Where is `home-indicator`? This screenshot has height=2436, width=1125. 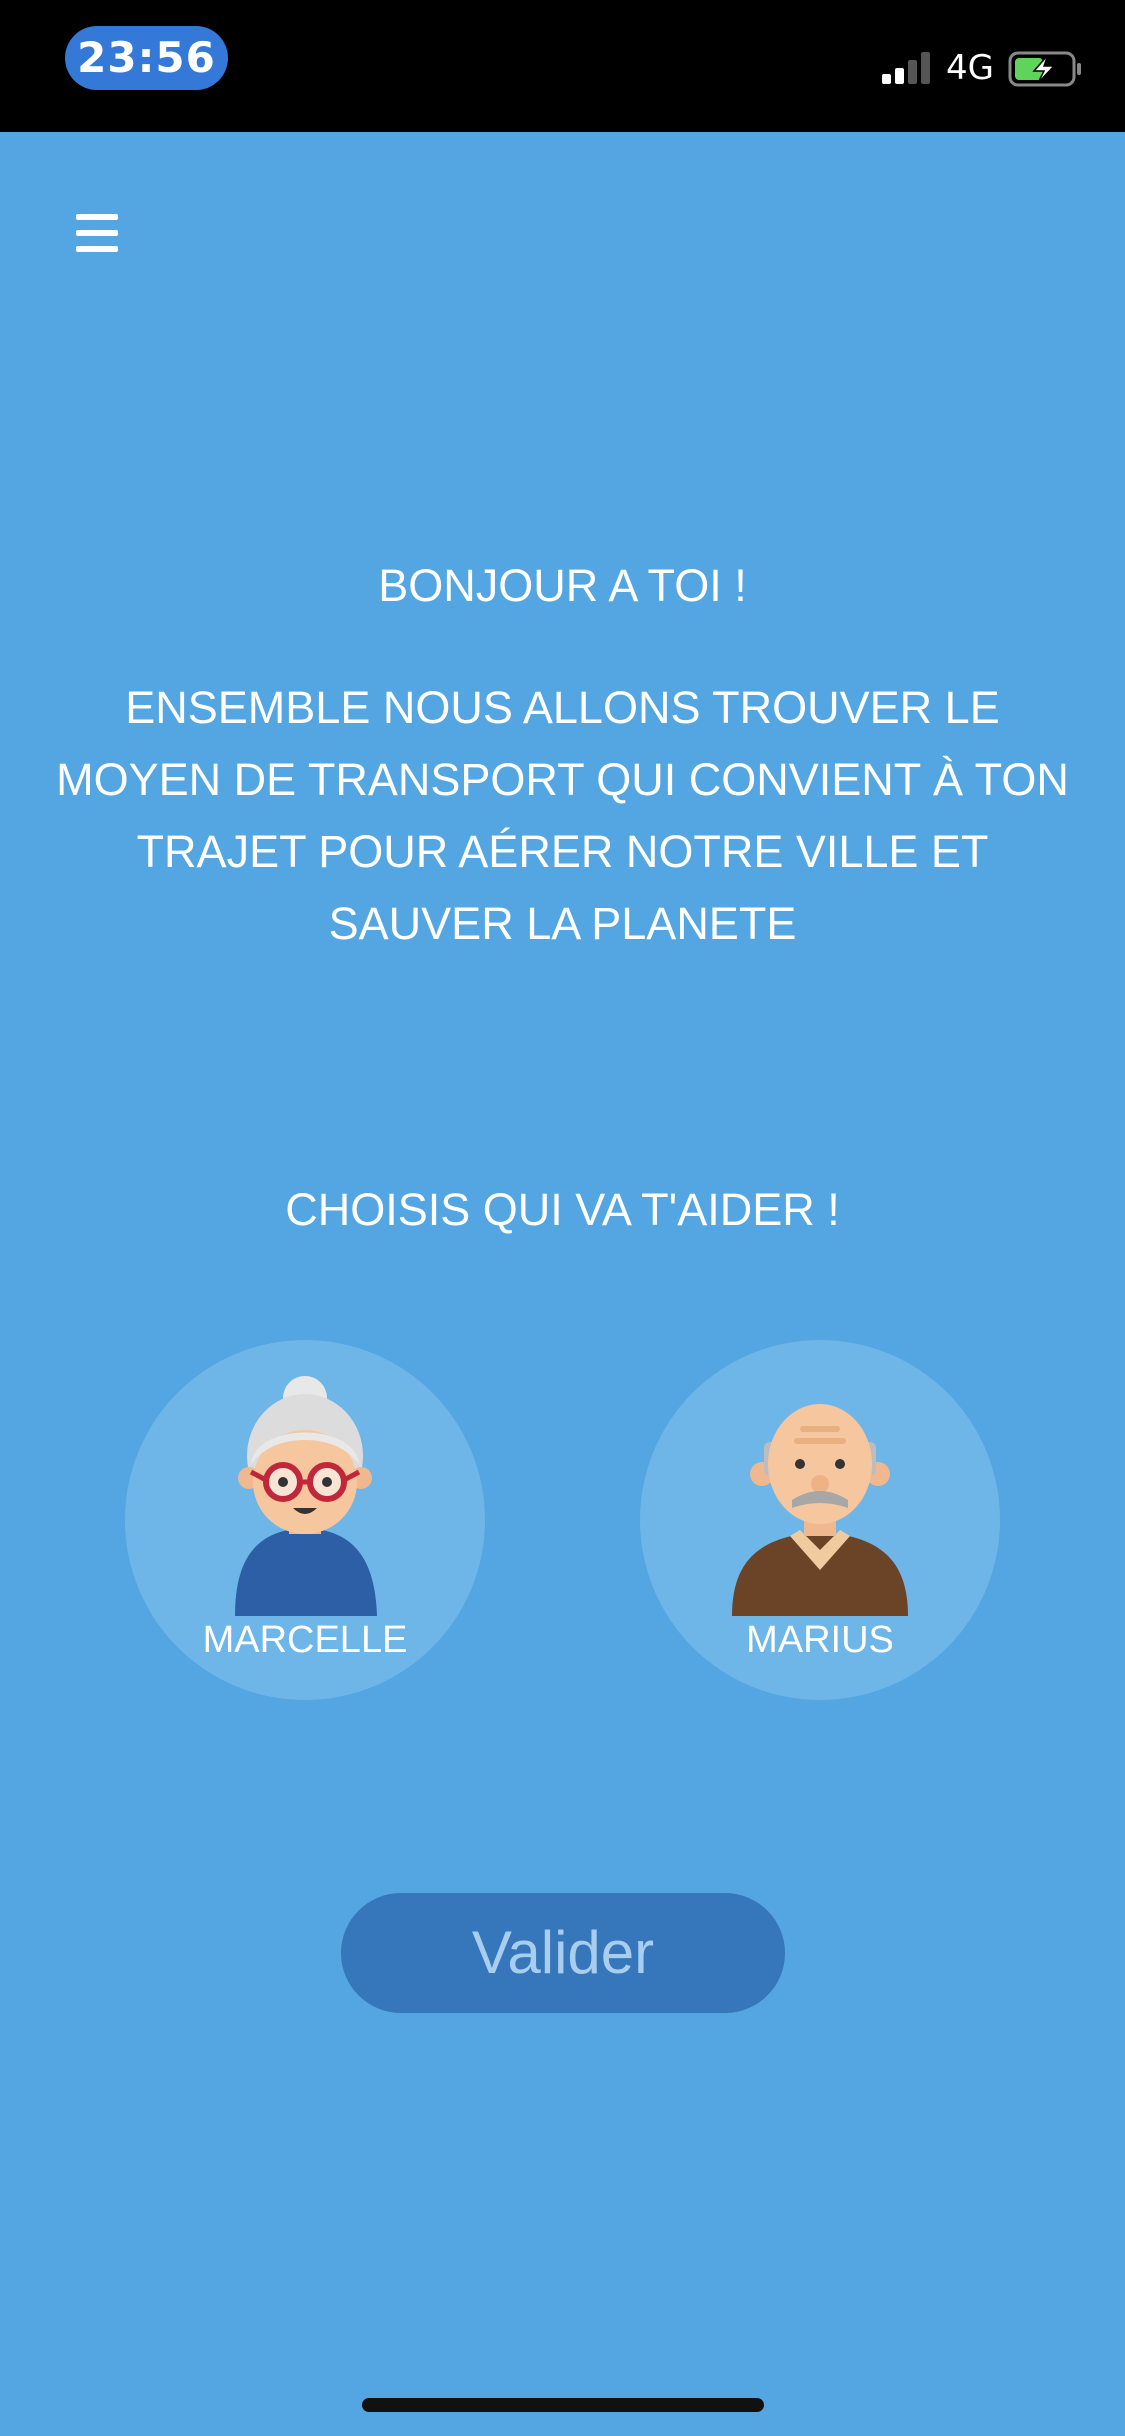 home-indicator is located at coordinates (563, 2405).